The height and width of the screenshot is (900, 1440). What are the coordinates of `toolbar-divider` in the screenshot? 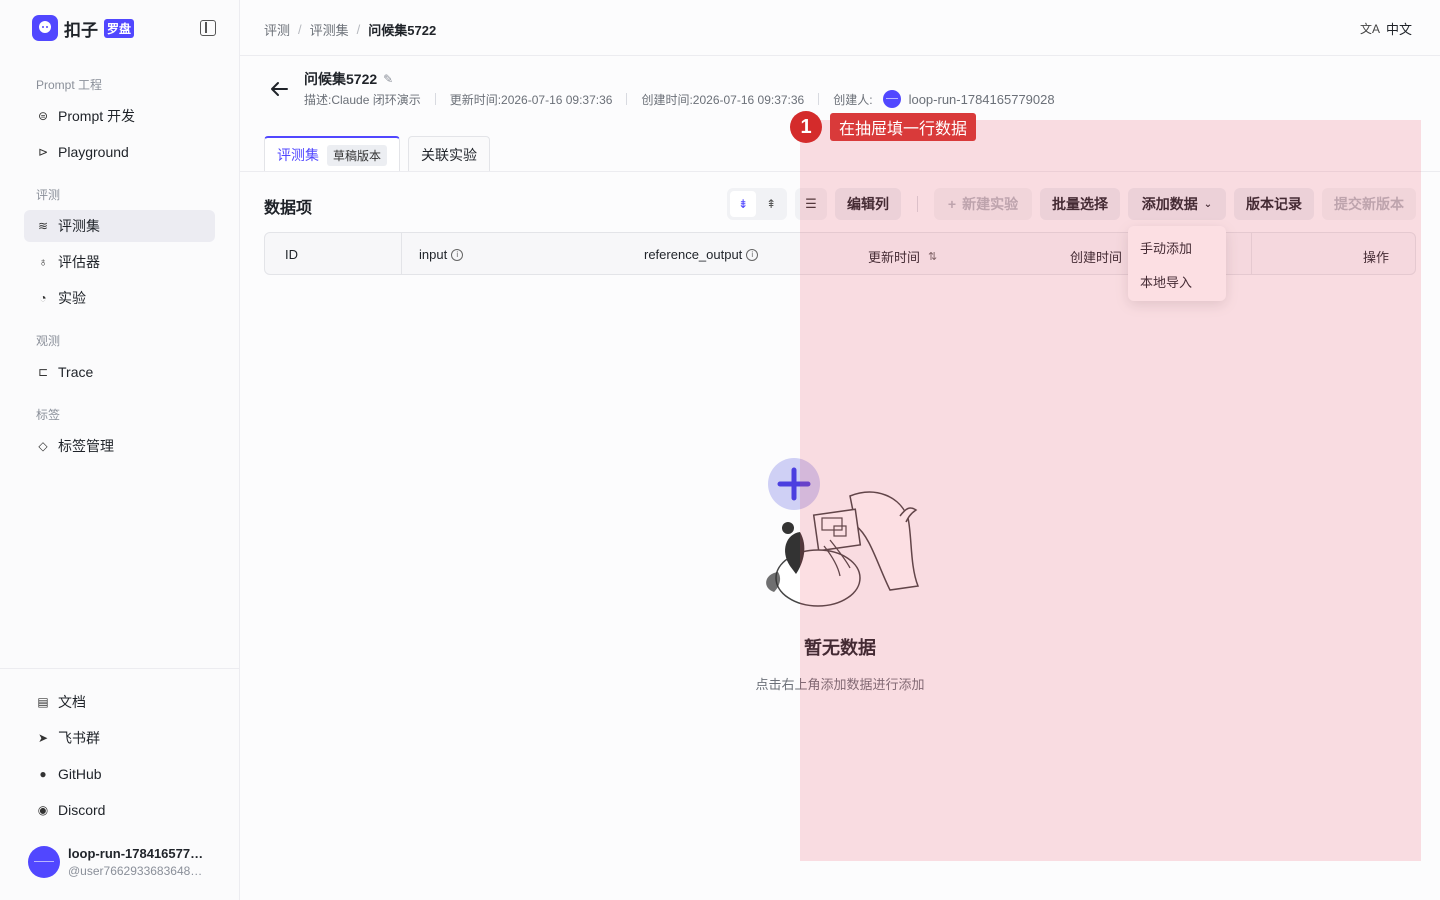 It's located at (917, 204).